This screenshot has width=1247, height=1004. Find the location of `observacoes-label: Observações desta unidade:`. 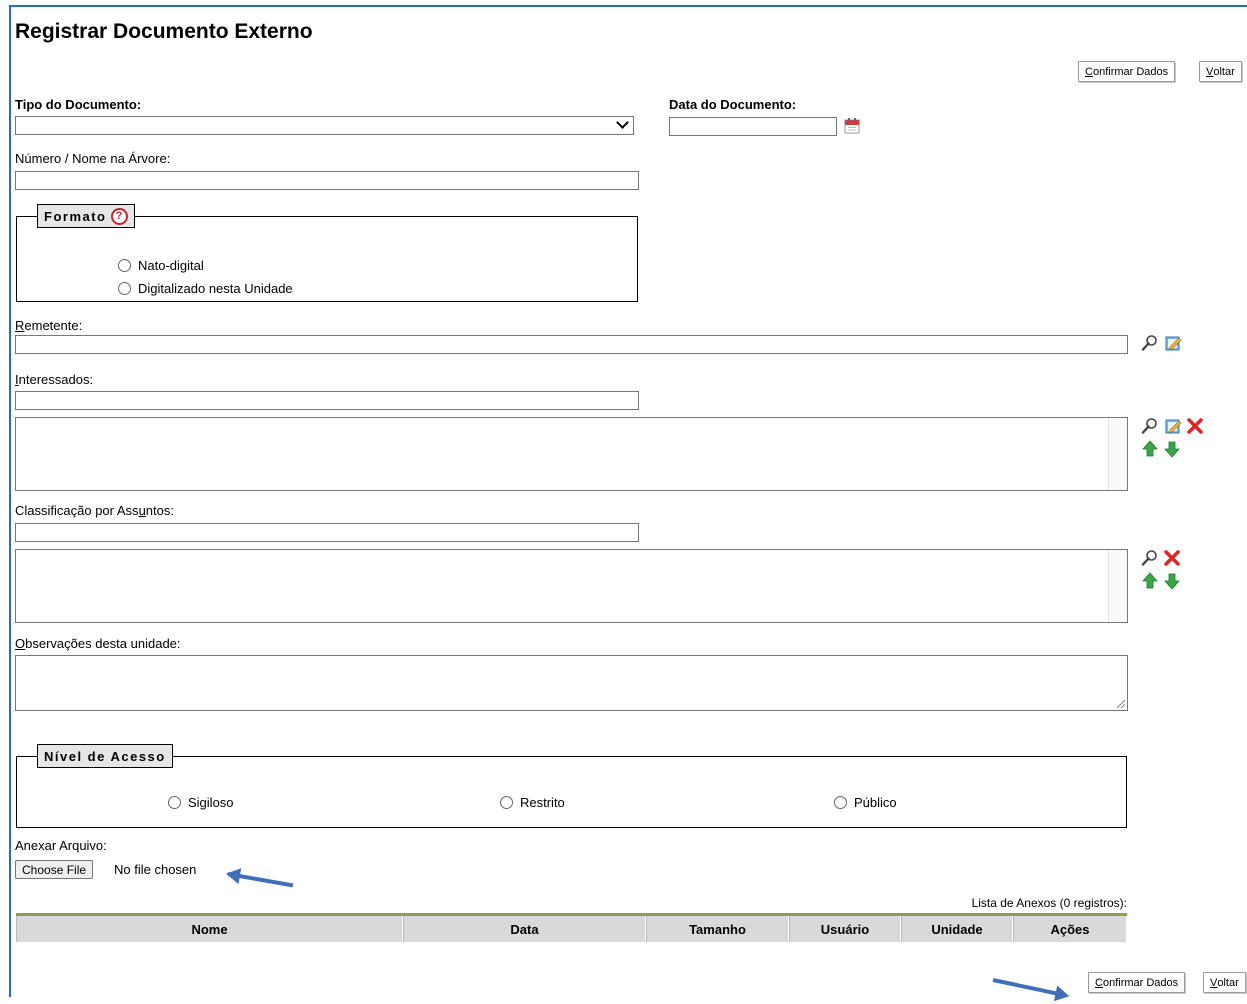

observacoes-label: Observações desta unidade: is located at coordinates (98, 643).